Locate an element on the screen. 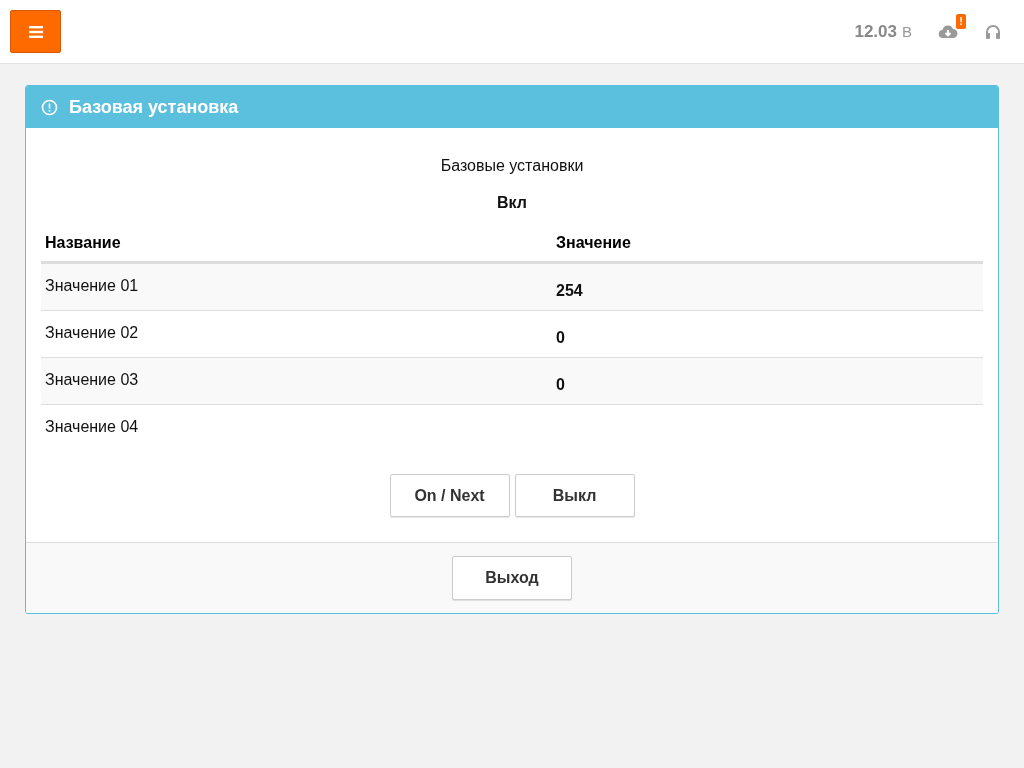 The width and height of the screenshot is (1024, 768). panel-title: Базовая установка is located at coordinates (154, 107).